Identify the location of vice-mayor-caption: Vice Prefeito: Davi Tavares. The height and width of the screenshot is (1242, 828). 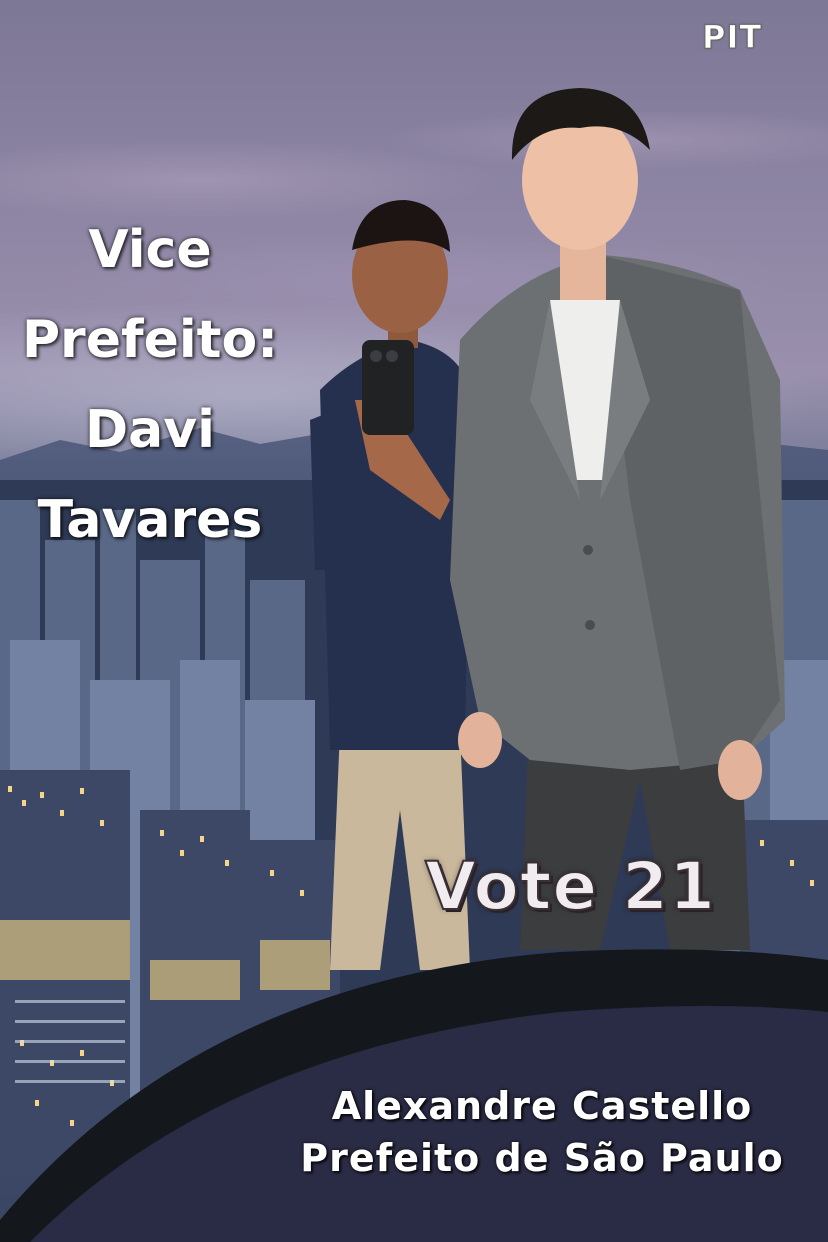
(150, 385).